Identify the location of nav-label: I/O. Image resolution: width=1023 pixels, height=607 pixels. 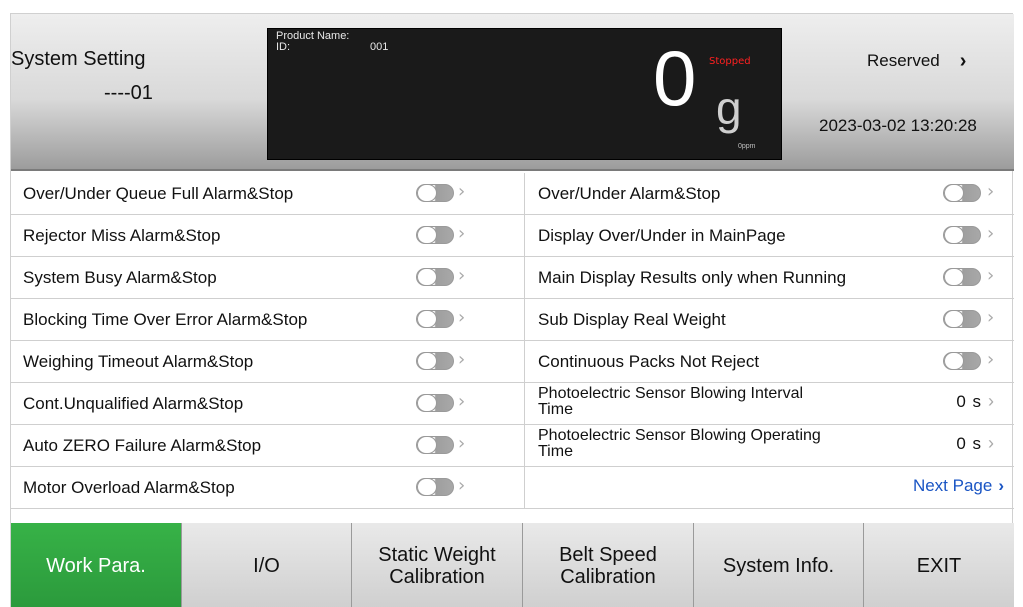
(266, 565).